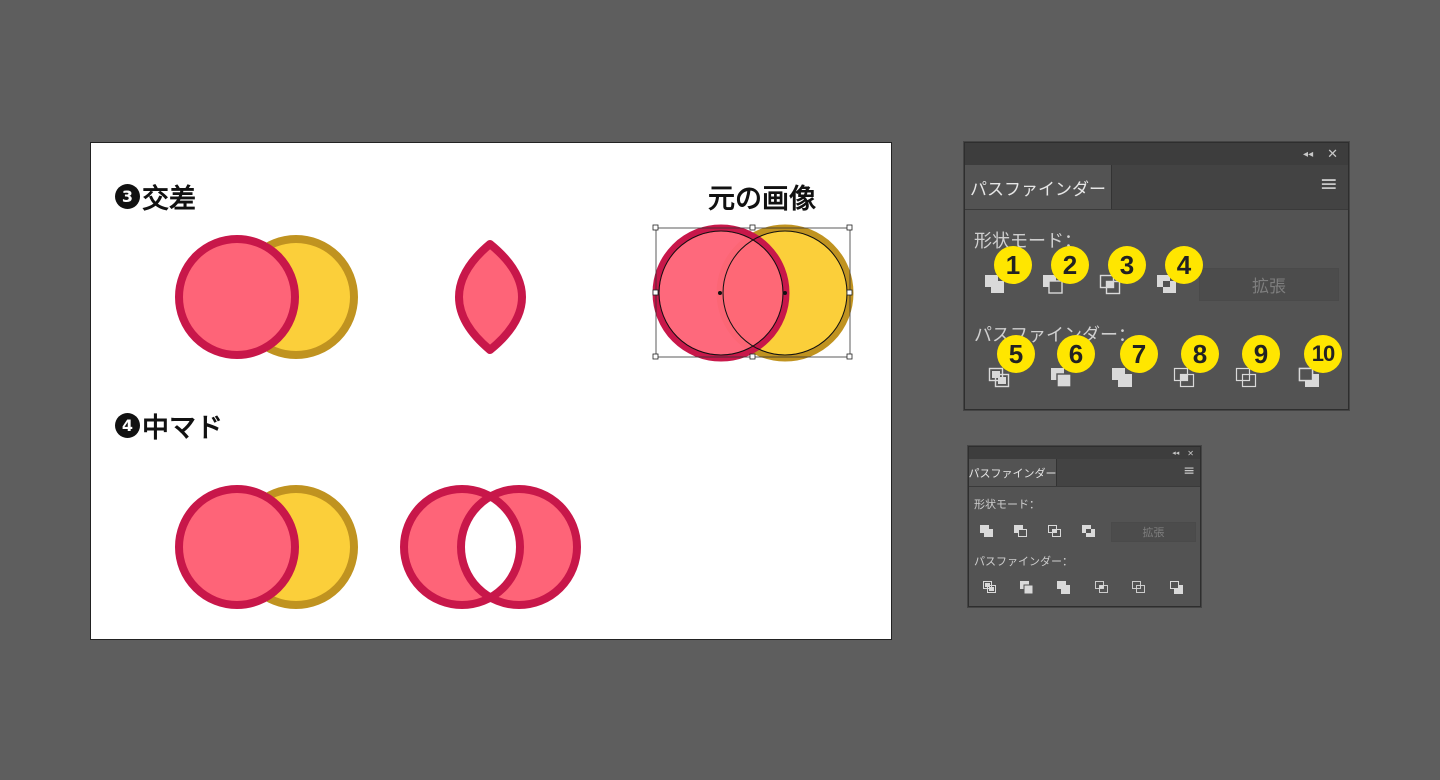 The image size is (1440, 780). What do you see at coordinates (1184, 265) in the screenshot?
I see `marker-4: 4` at bounding box center [1184, 265].